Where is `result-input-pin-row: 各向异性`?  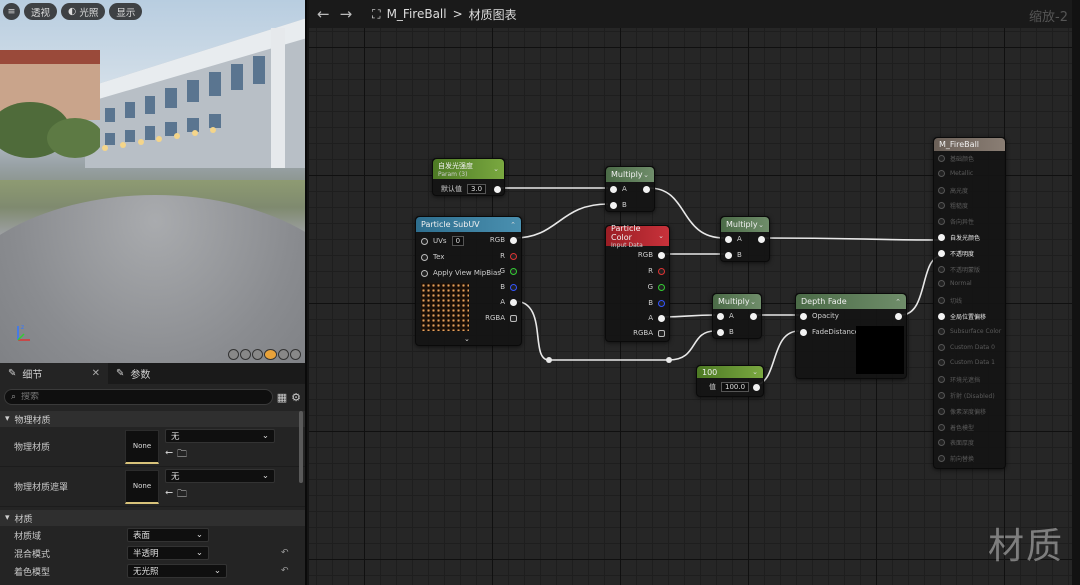 result-input-pin-row: 各向异性 is located at coordinates (956, 221).